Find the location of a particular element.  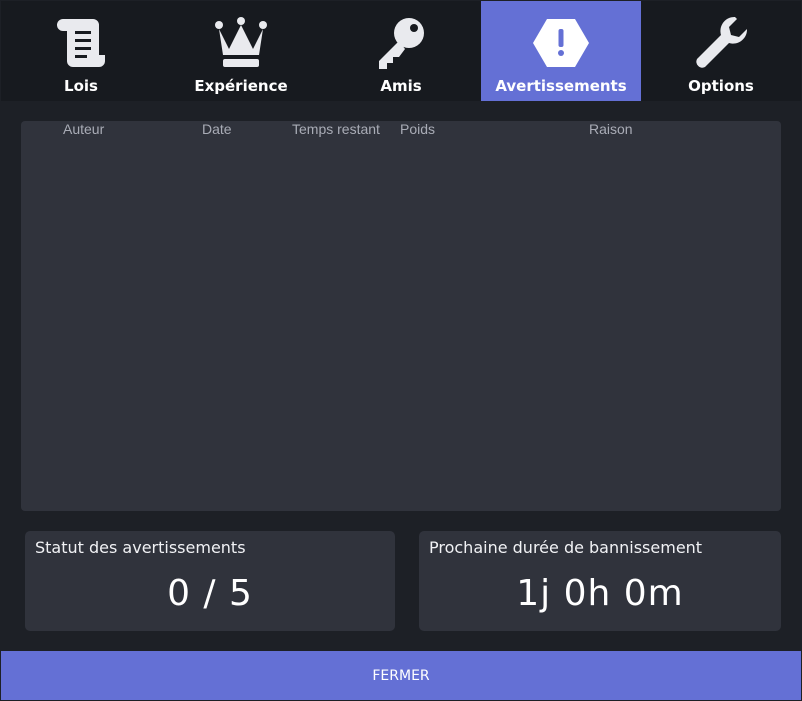

warning-icon is located at coordinates (561, 43).